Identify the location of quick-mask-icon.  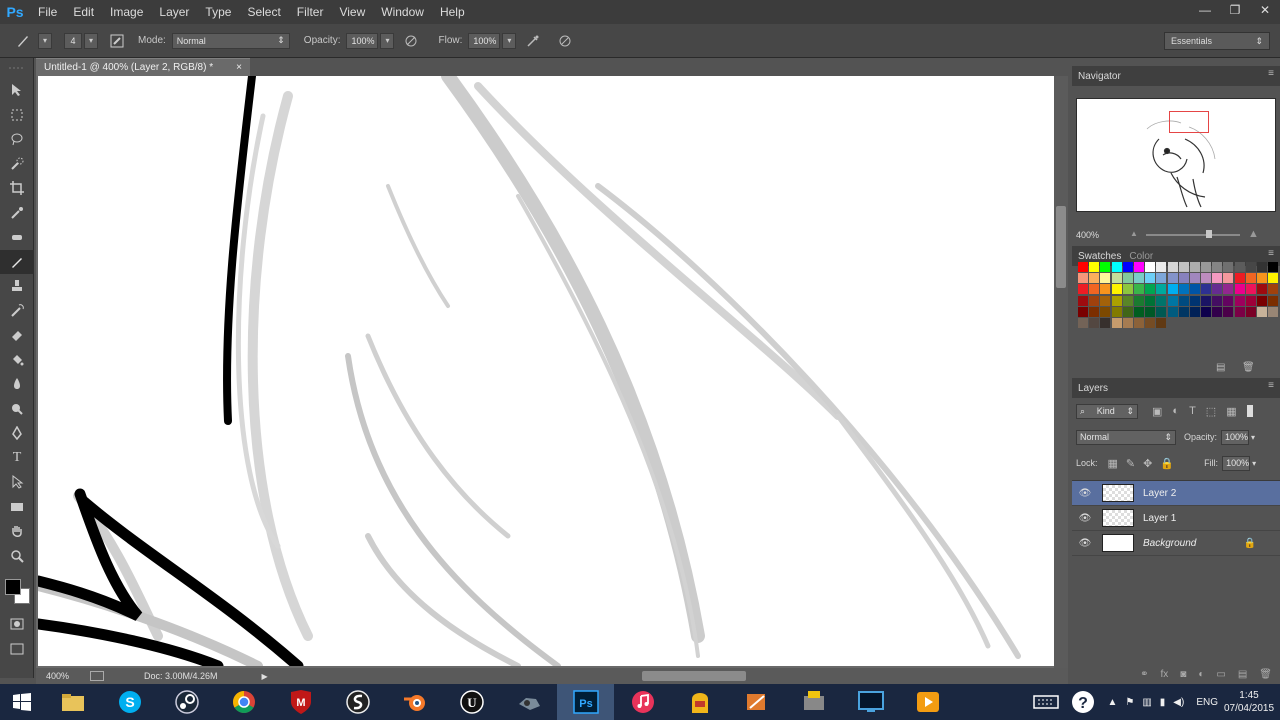
(17, 624).